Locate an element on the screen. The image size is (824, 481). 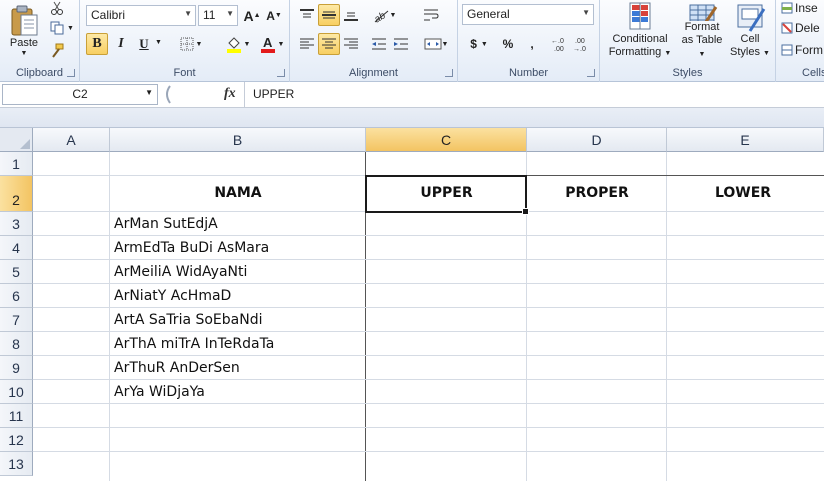
row-header-1: 1 is located at coordinates (16, 164).